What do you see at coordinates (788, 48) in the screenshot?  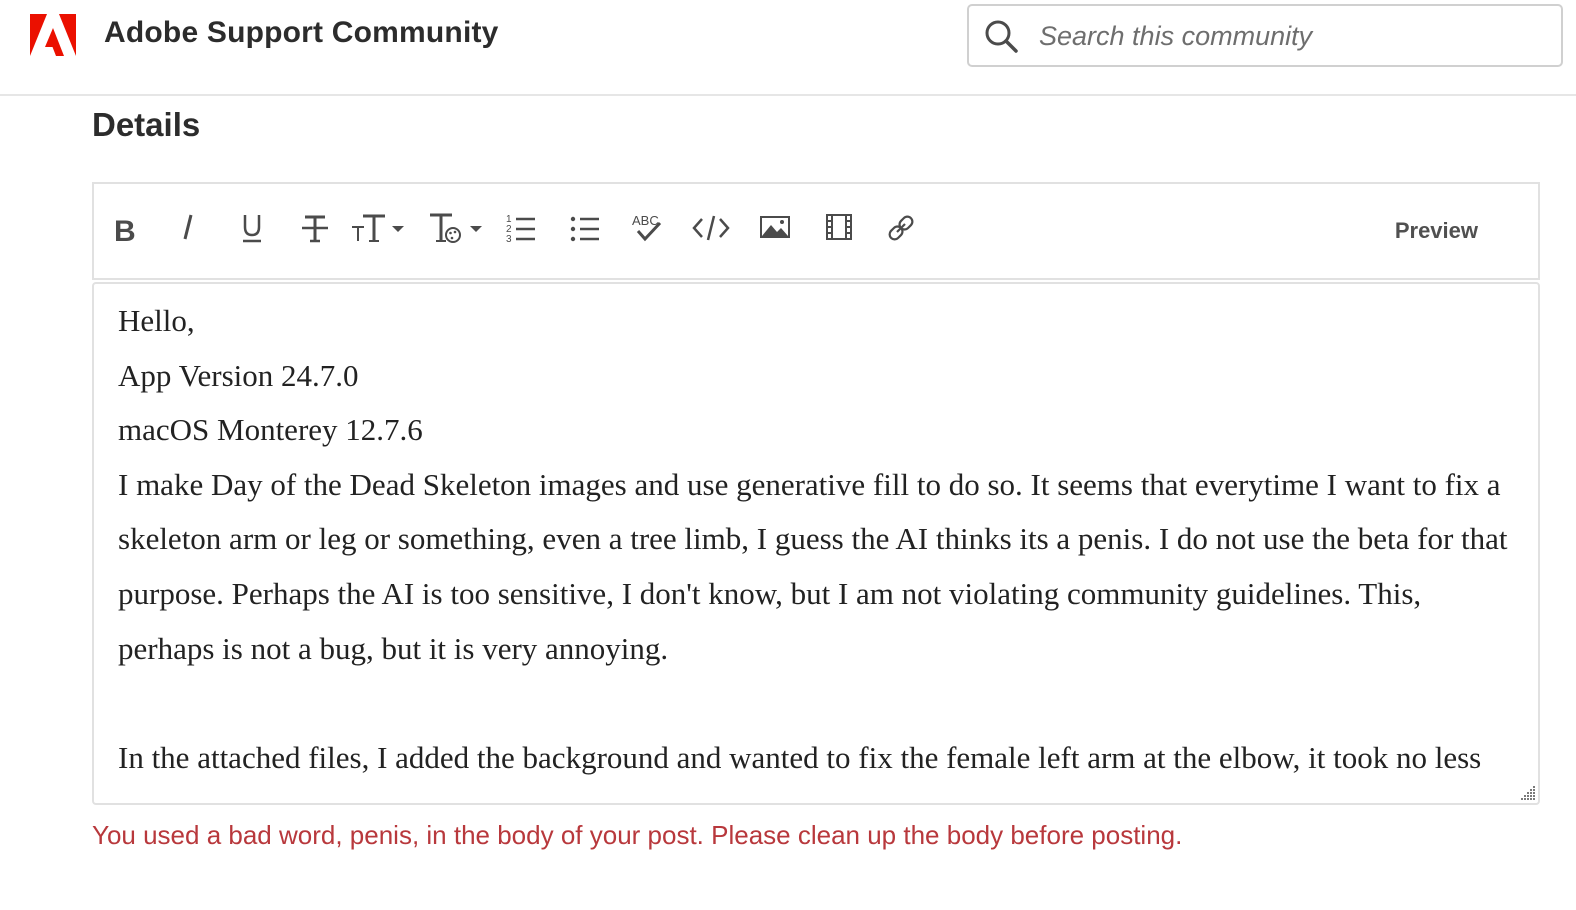 I see `site-header: Adobe Support Community` at bounding box center [788, 48].